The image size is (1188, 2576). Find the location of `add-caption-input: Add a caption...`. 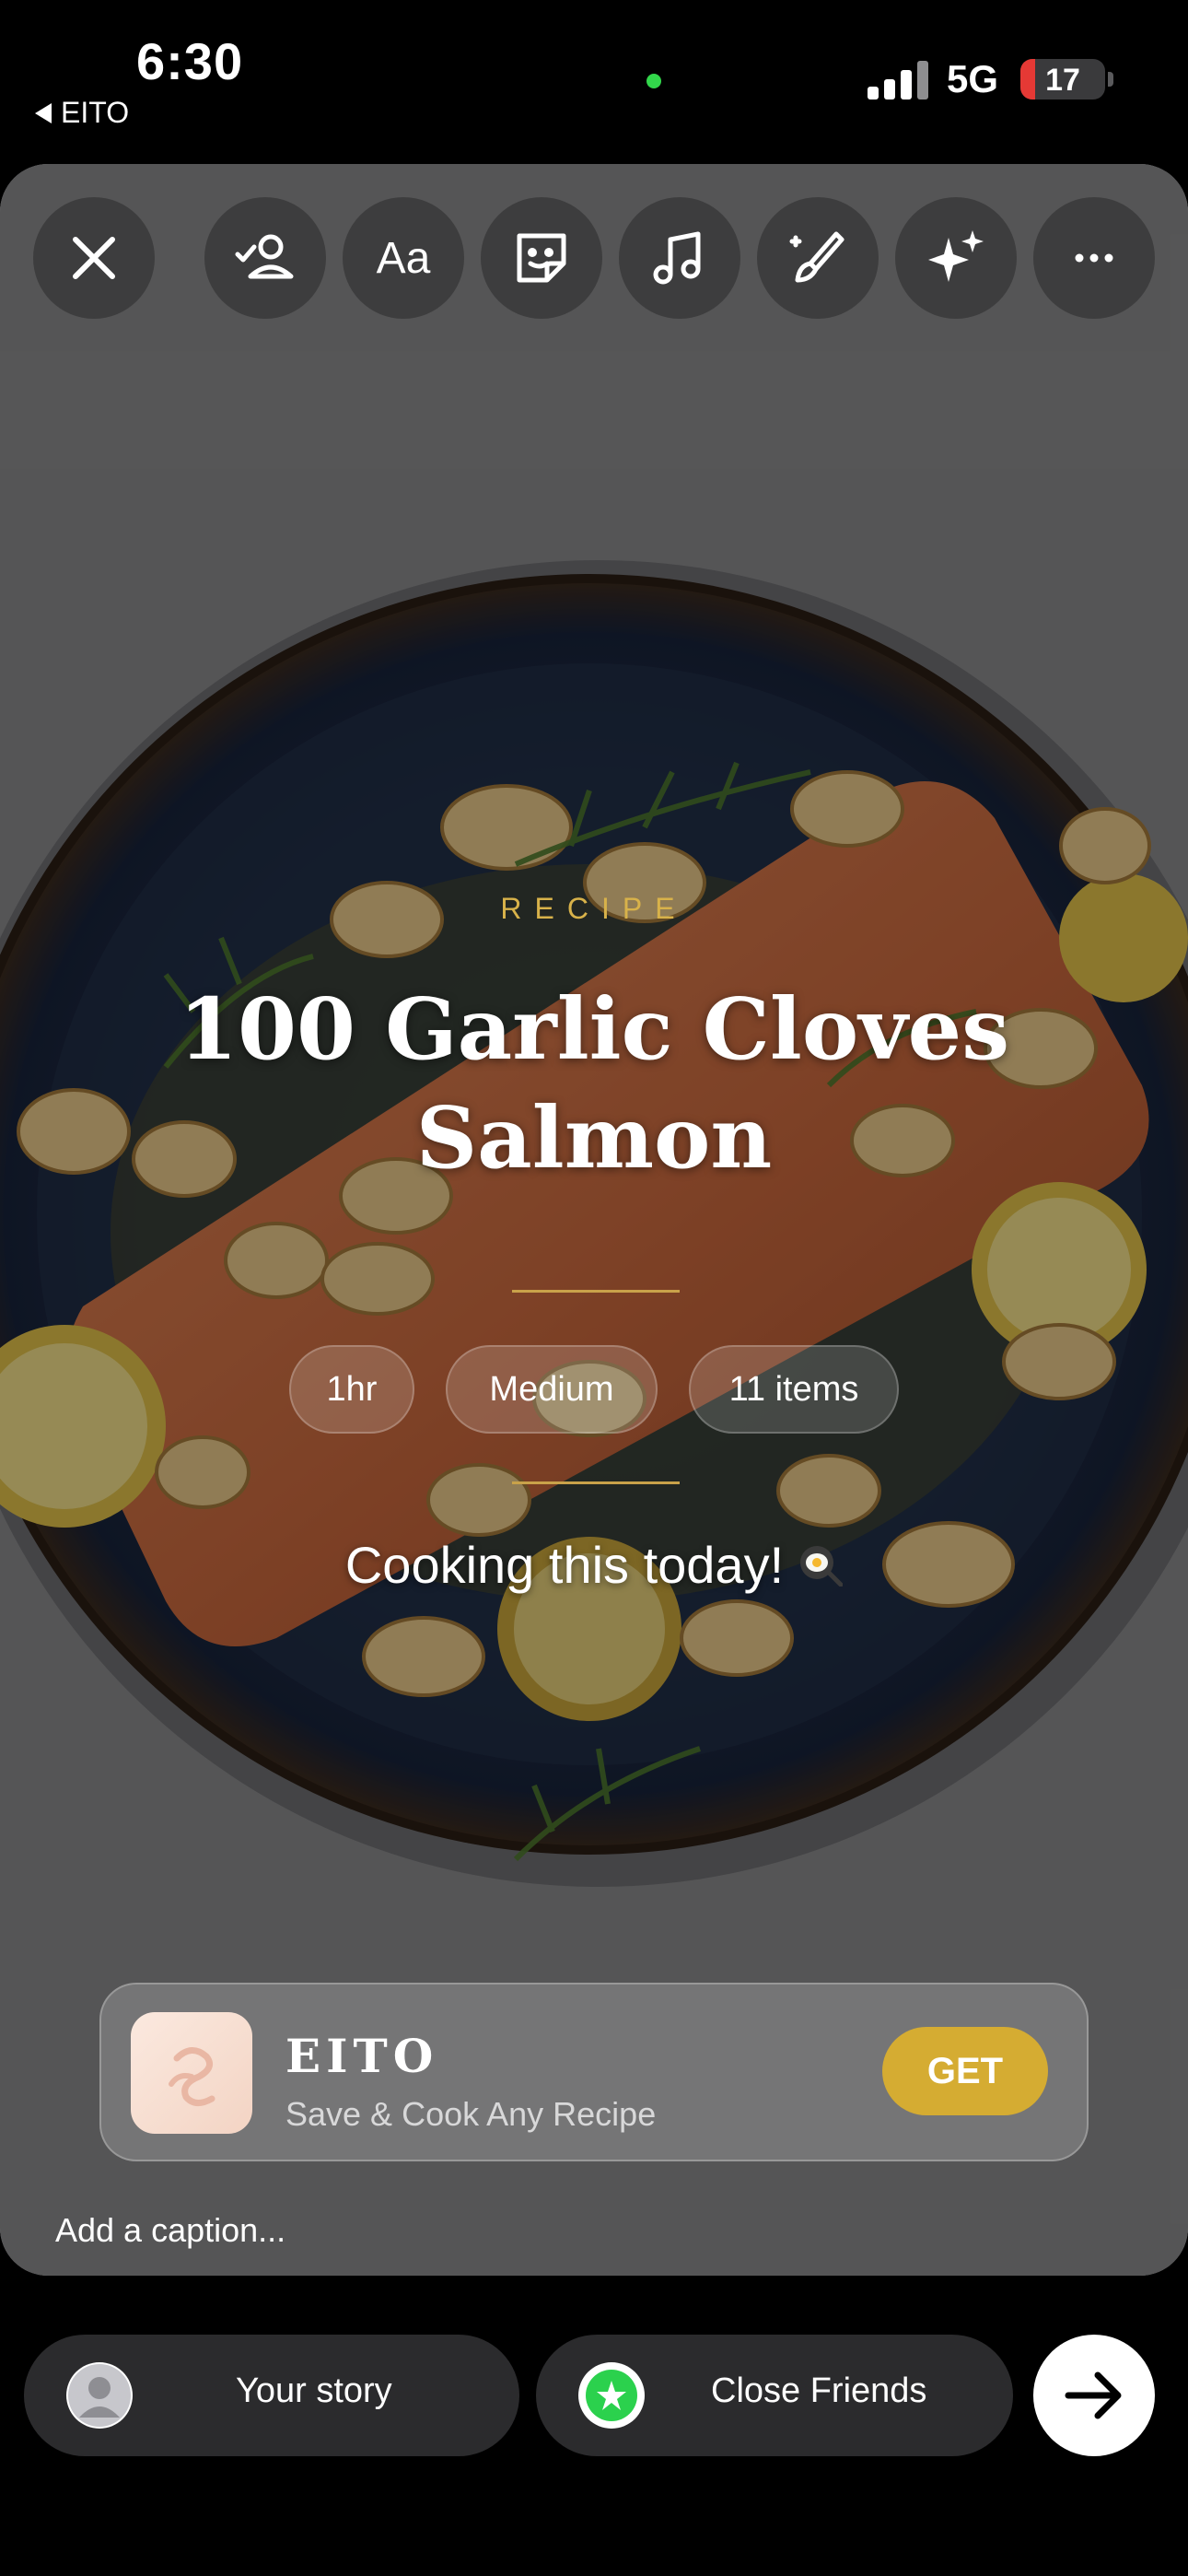

add-caption-input: Add a caption... is located at coordinates (170, 2230).